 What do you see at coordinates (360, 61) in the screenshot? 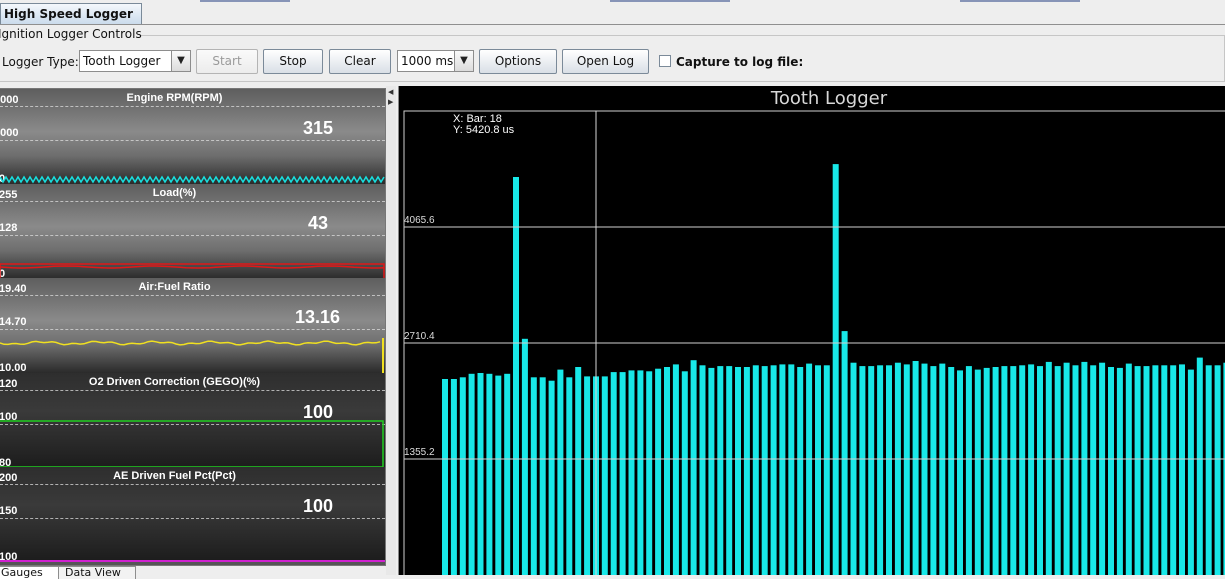
I see `clear-button: Clear` at bounding box center [360, 61].